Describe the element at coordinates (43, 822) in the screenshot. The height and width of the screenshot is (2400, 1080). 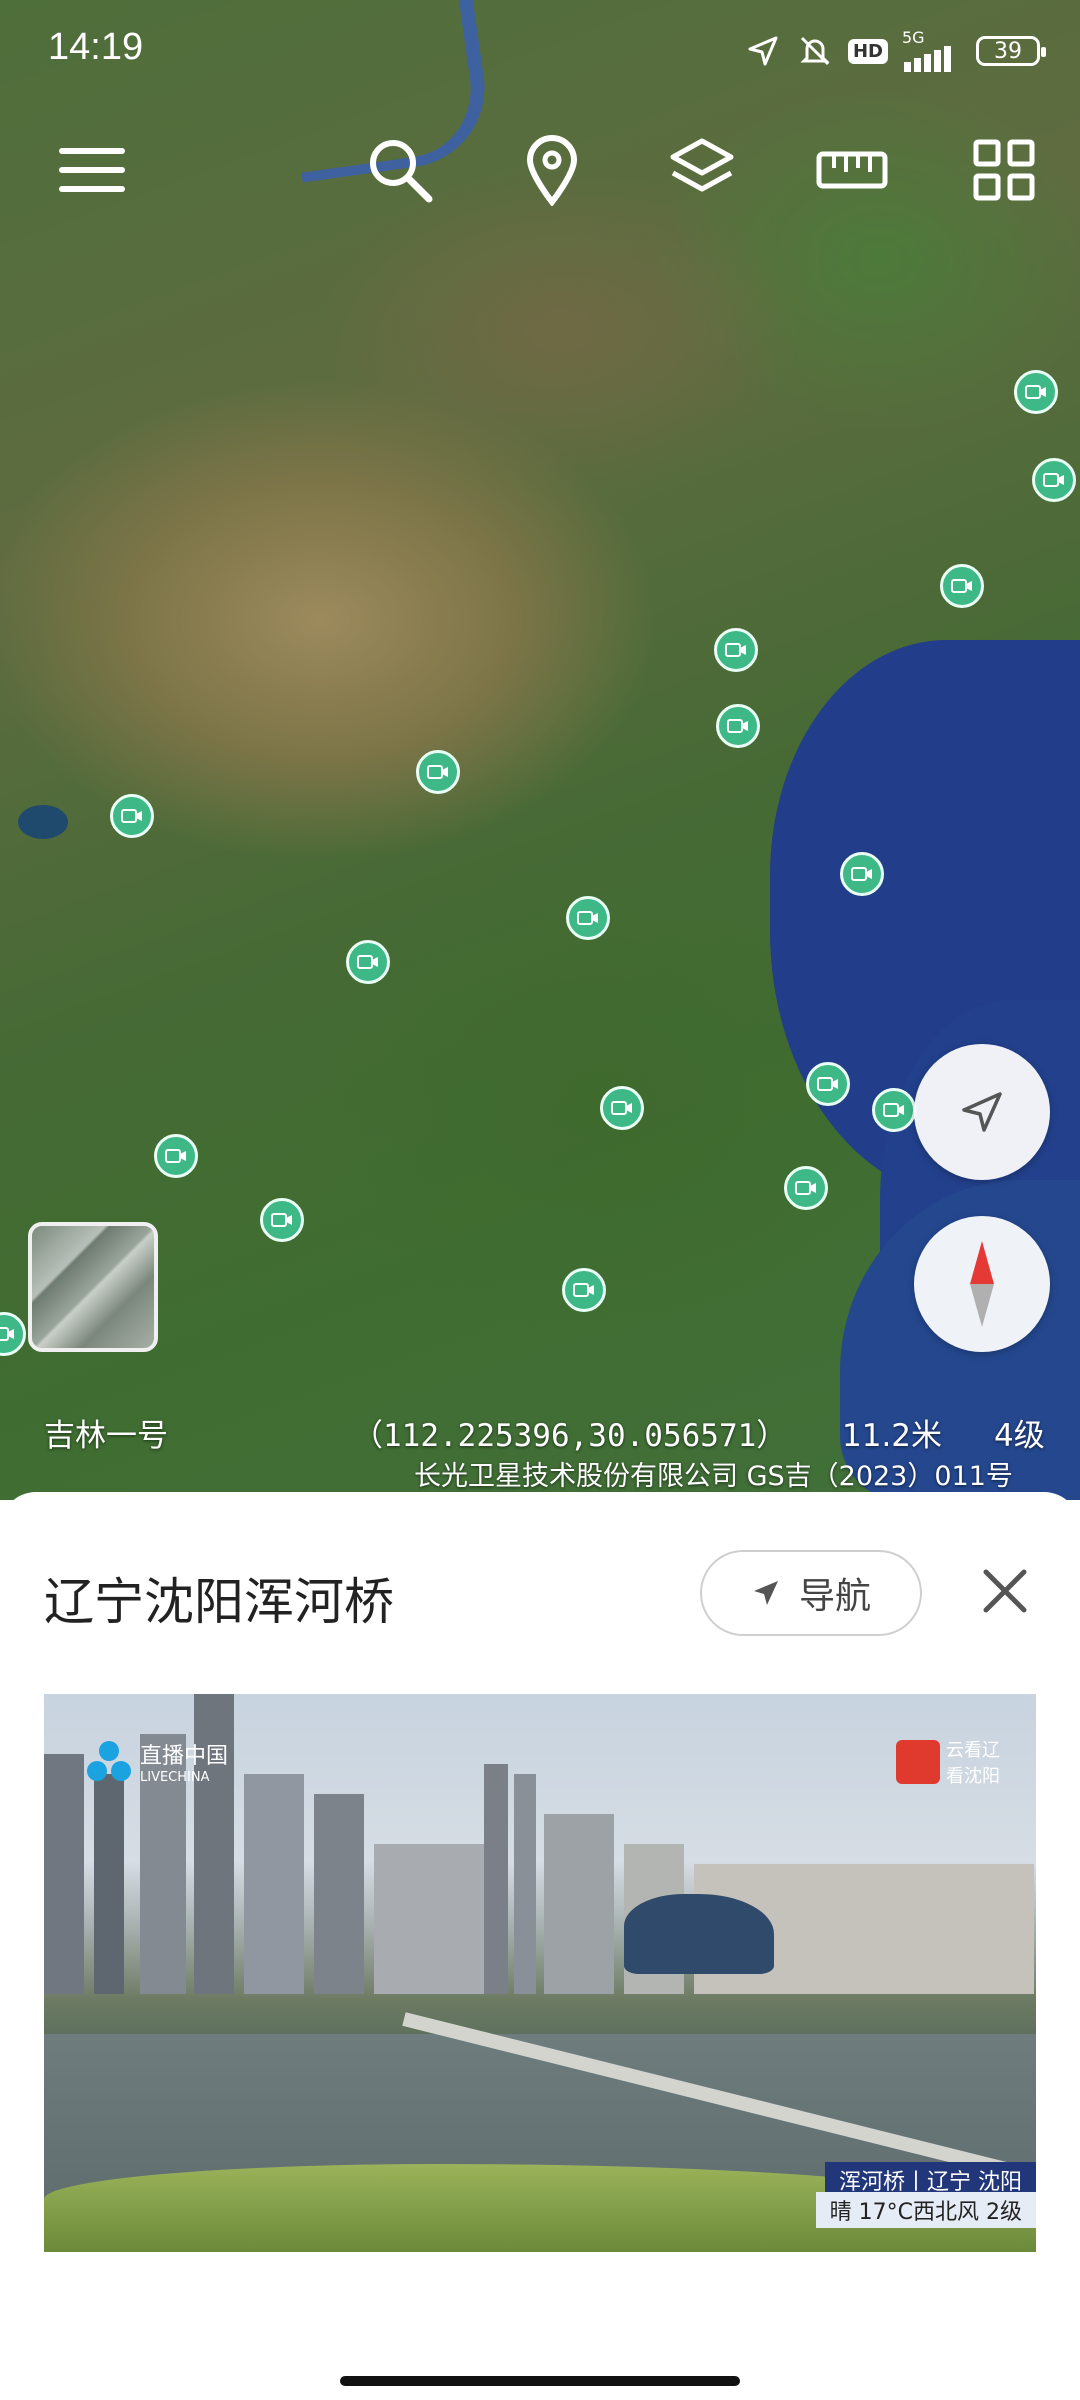
I see `lake` at that location.